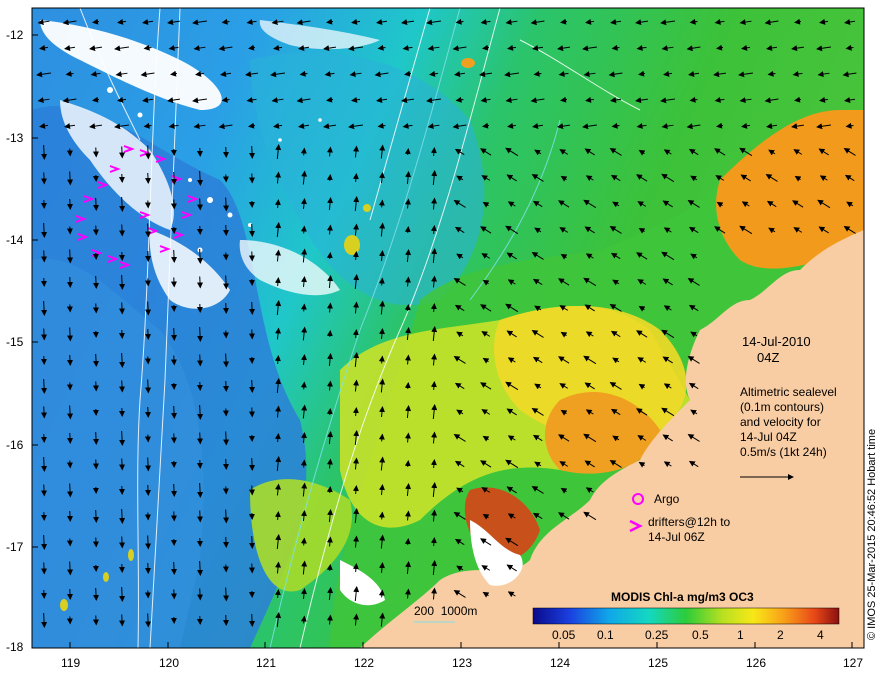 This screenshot has height=680, width=880. I want to click on altimetry-line: and velocity for, so click(780, 422).